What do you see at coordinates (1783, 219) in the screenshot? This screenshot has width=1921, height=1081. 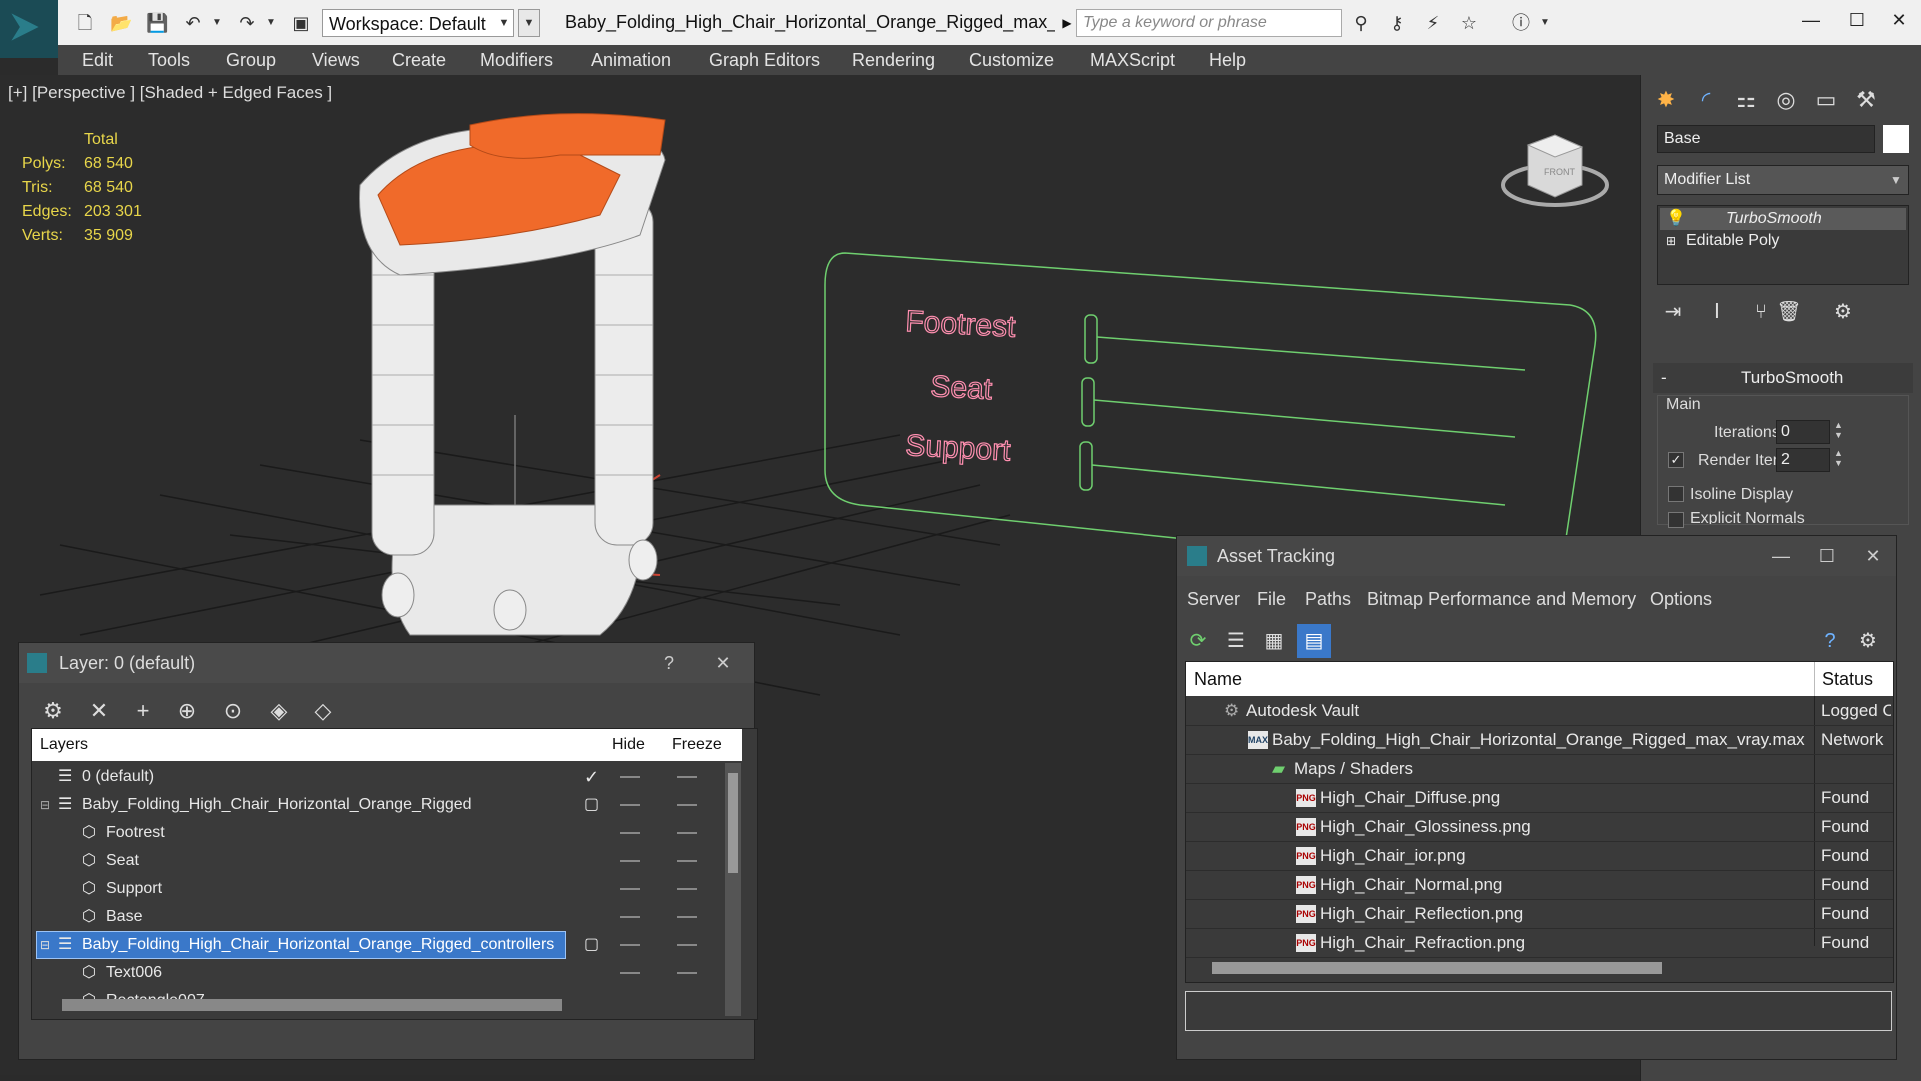 I see `stack-item-turbosmooth: 💡 TurboSmooth` at bounding box center [1783, 219].